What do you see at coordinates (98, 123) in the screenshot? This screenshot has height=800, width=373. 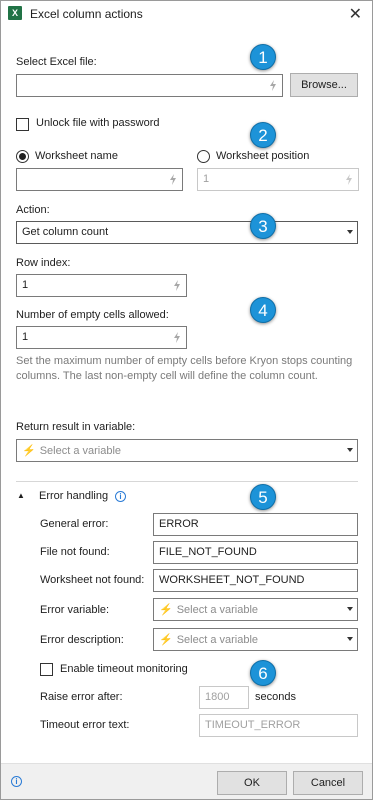 I see `unlock-file-label: Unlock file with password` at bounding box center [98, 123].